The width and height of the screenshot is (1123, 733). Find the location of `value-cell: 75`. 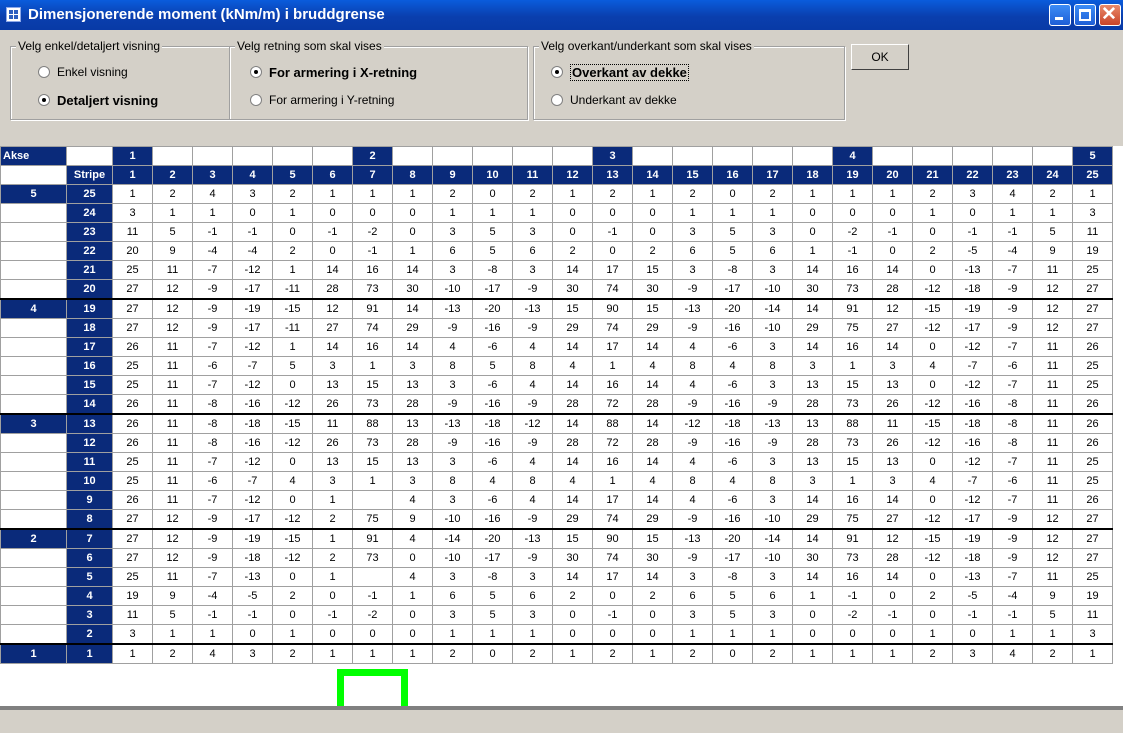

value-cell: 75 is located at coordinates (372, 519).